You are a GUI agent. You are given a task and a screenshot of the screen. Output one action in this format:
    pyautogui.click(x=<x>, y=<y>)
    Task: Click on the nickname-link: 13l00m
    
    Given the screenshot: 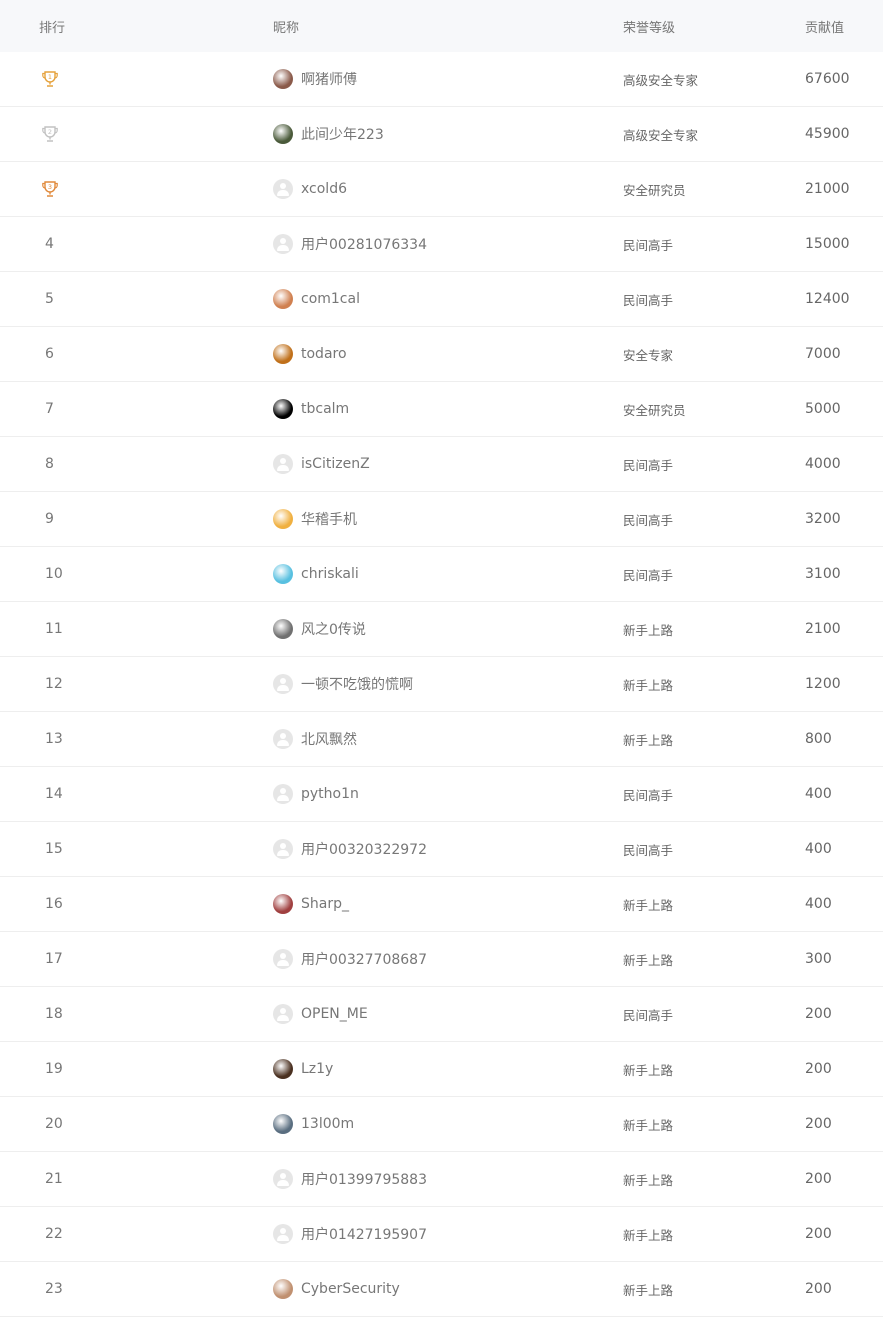 What is the action you would take?
    pyautogui.click(x=327, y=1124)
    